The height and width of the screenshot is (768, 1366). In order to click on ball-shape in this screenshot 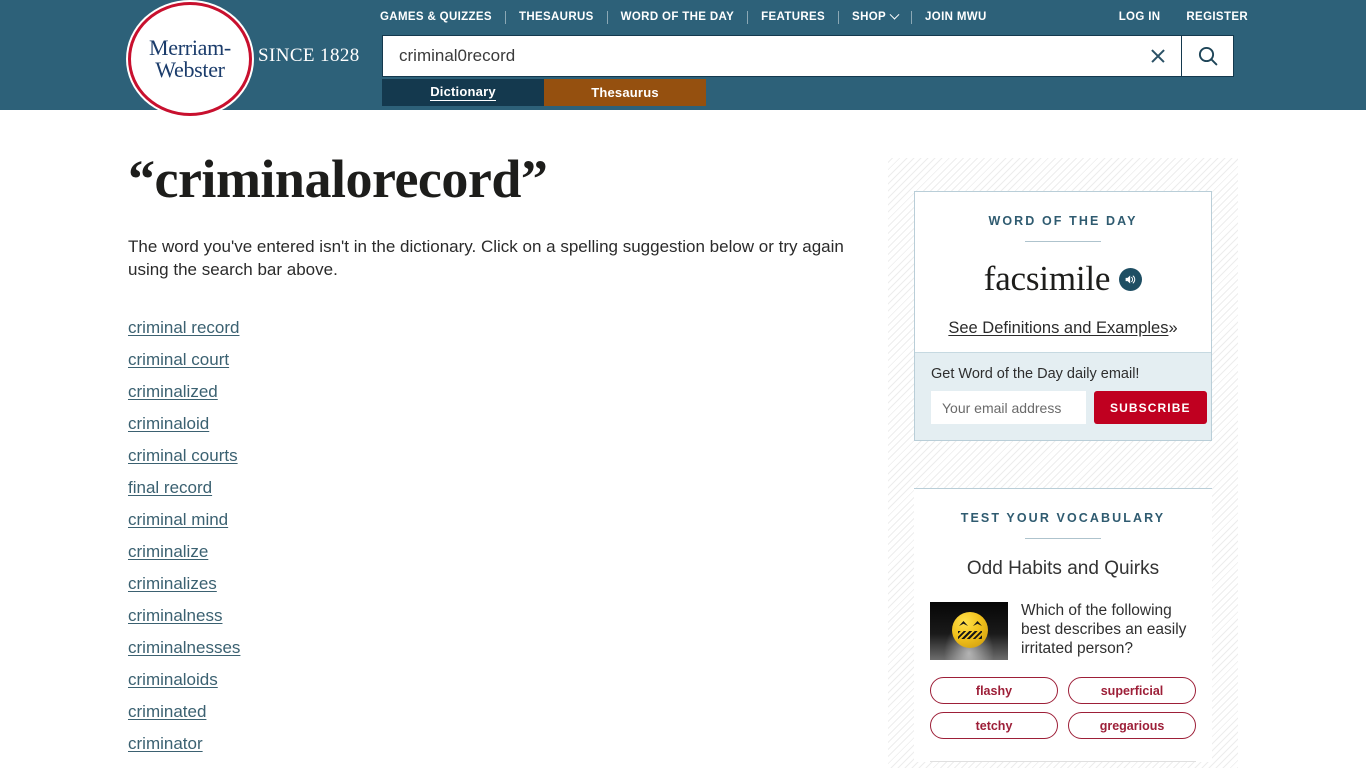, I will do `click(970, 630)`.